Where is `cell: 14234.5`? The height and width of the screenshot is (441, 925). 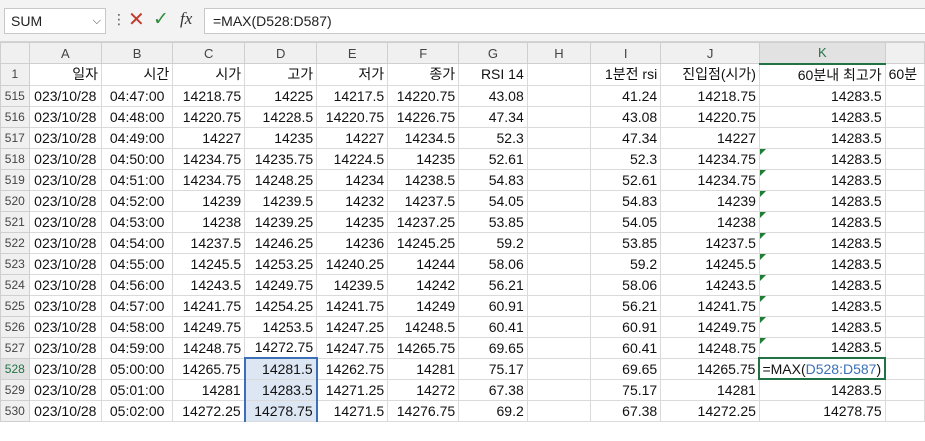 cell: 14234.5 is located at coordinates (423, 137).